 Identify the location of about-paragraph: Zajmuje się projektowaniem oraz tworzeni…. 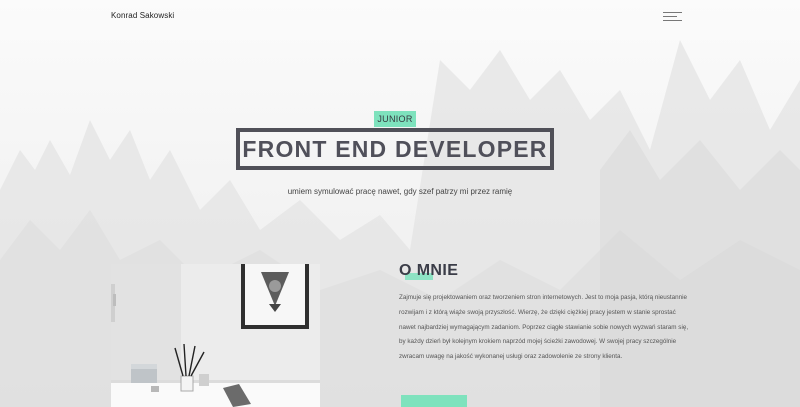
(544, 327).